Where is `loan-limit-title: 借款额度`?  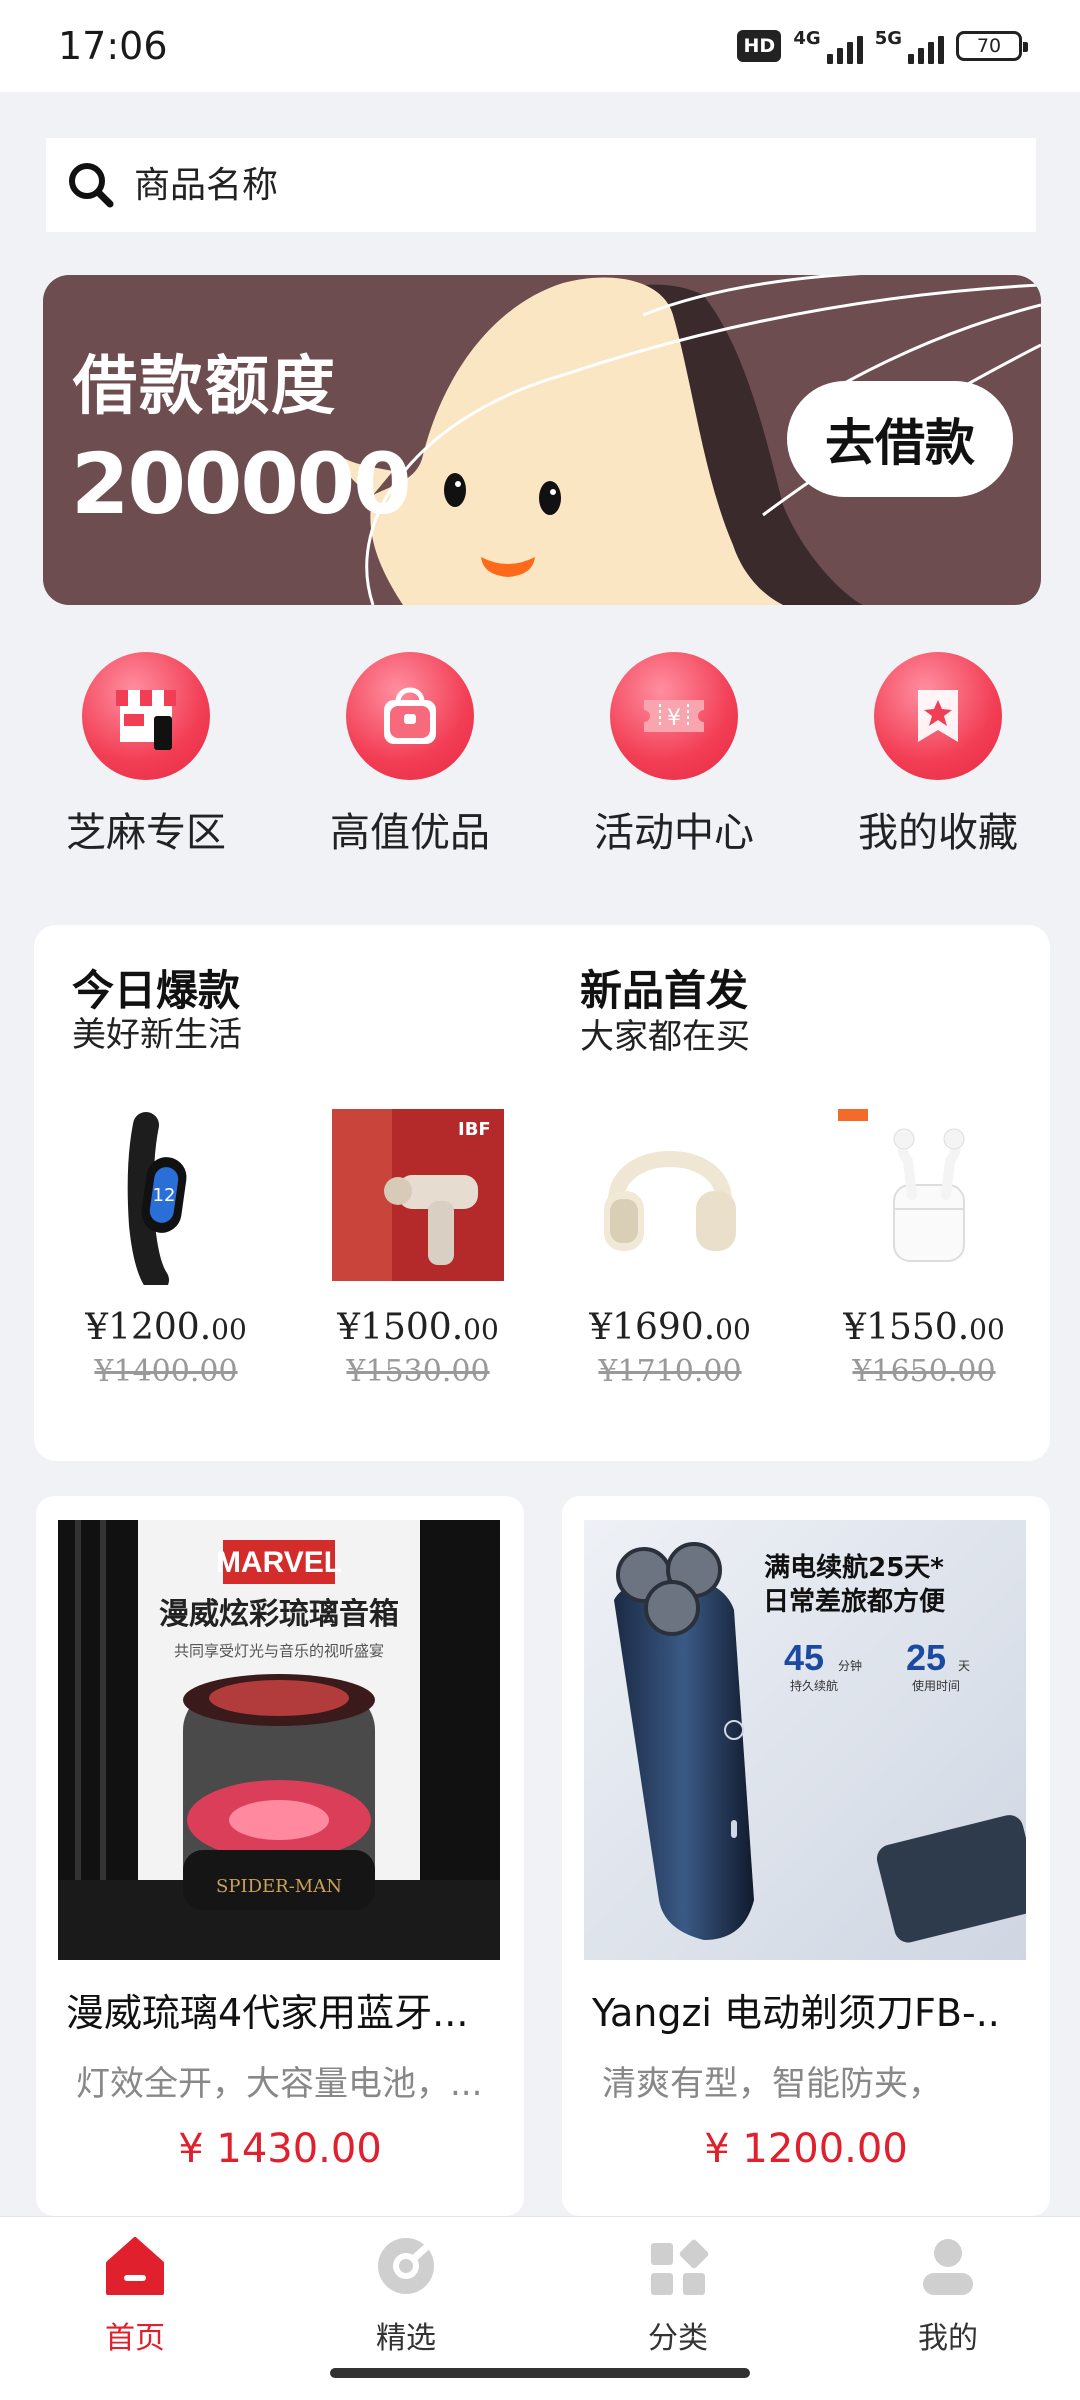
loan-limit-title: 借款额度 is located at coordinates (205, 387).